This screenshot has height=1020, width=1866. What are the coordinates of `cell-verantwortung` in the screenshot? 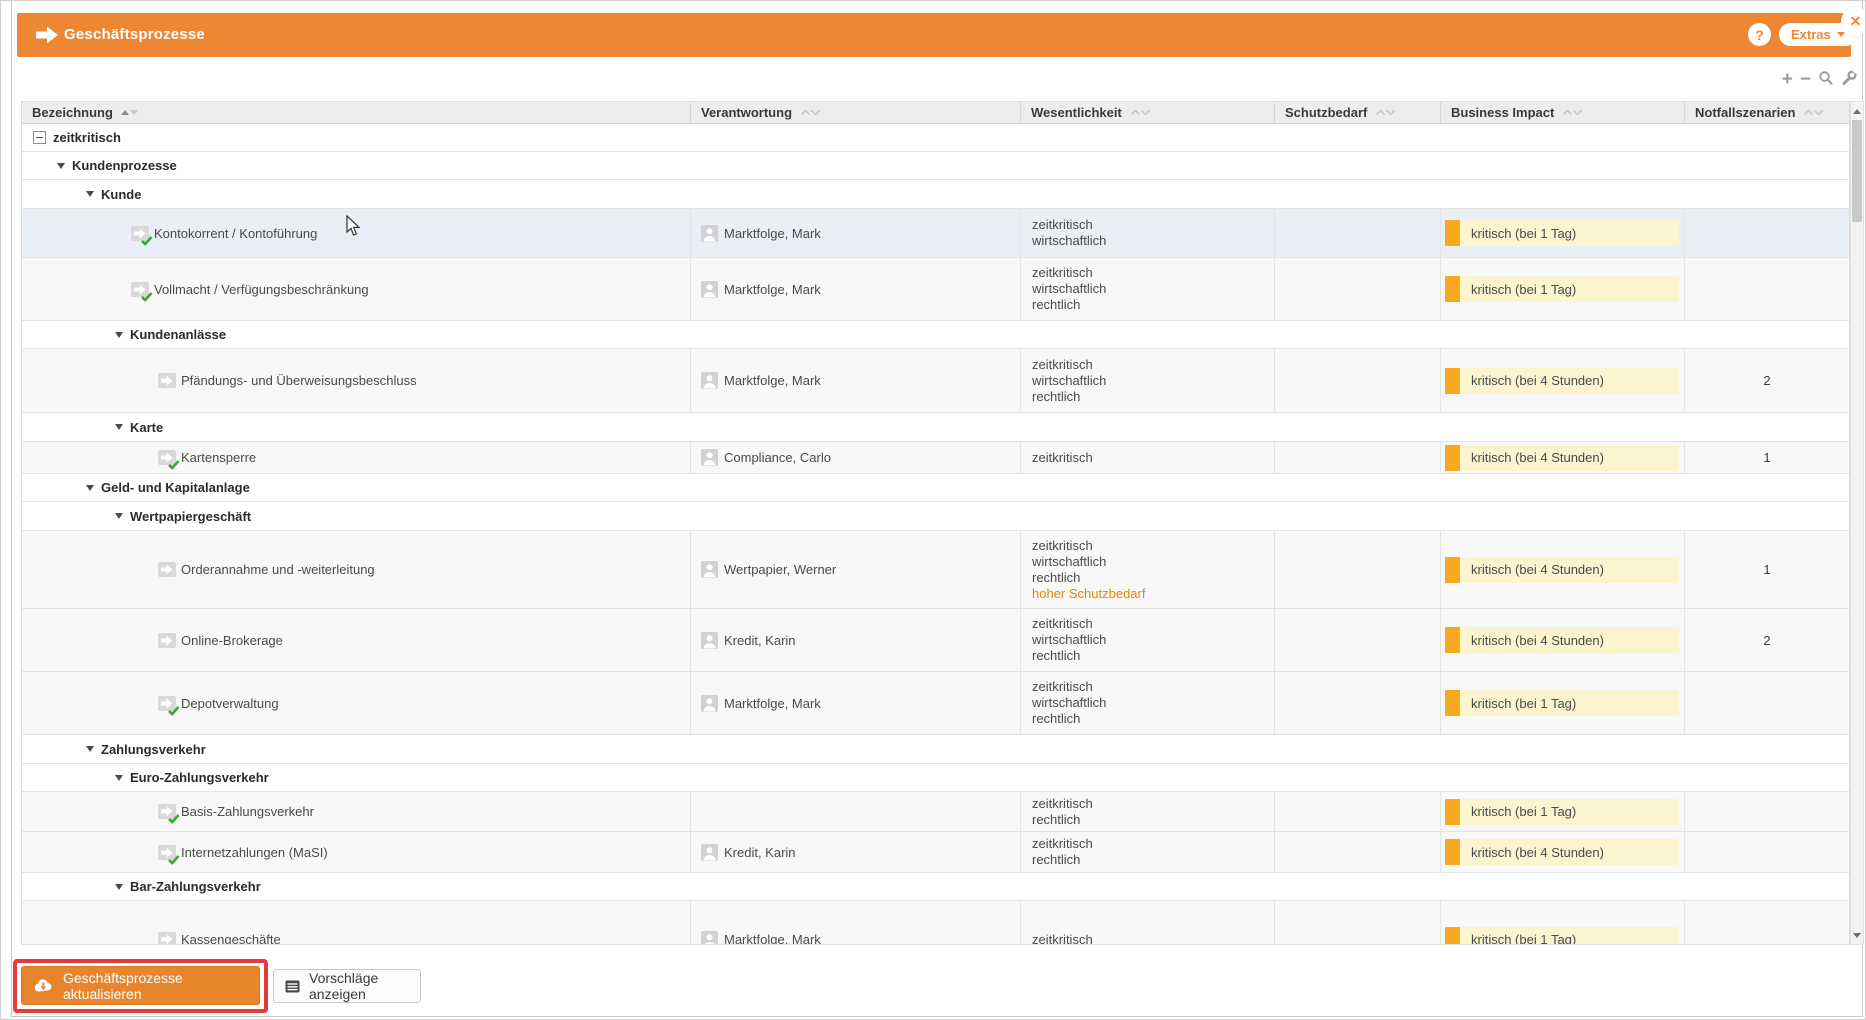 It's located at (856, 811).